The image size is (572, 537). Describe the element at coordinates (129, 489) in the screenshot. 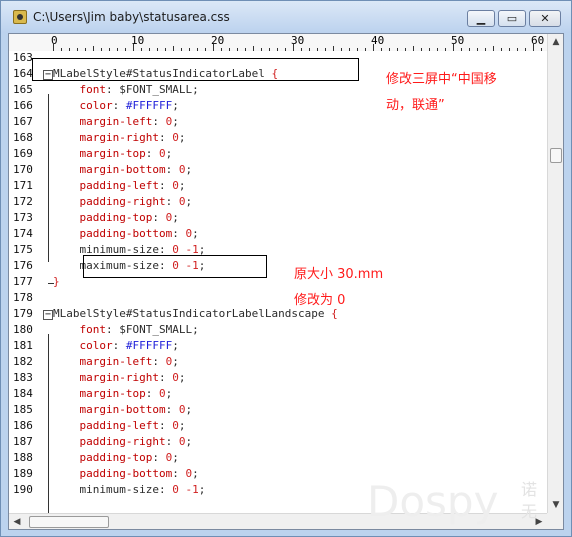

I see `code-line: minimum-size: 0 -1;` at that location.